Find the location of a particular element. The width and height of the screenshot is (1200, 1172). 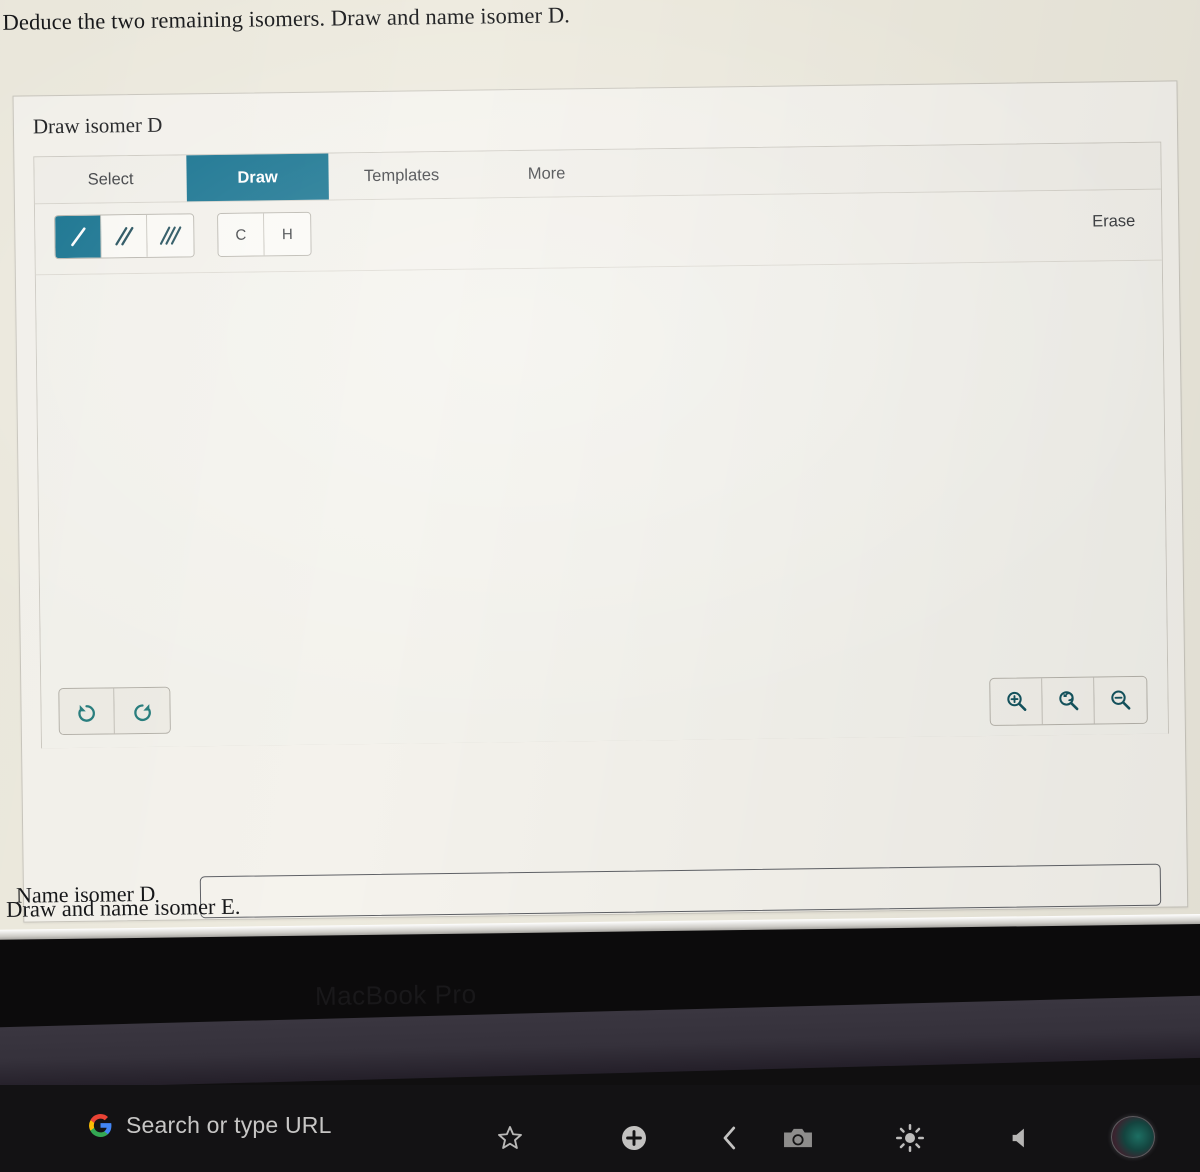

volume-button is located at coordinates (1022, 1138).